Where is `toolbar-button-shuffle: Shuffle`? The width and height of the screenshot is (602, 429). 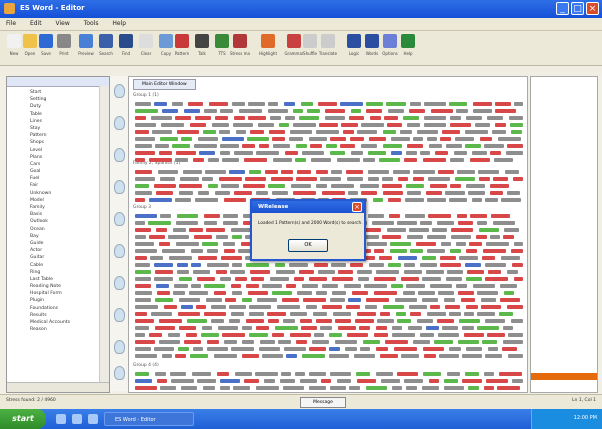
toolbar-button-shuffle: Shuffle is located at coordinates (310, 48).